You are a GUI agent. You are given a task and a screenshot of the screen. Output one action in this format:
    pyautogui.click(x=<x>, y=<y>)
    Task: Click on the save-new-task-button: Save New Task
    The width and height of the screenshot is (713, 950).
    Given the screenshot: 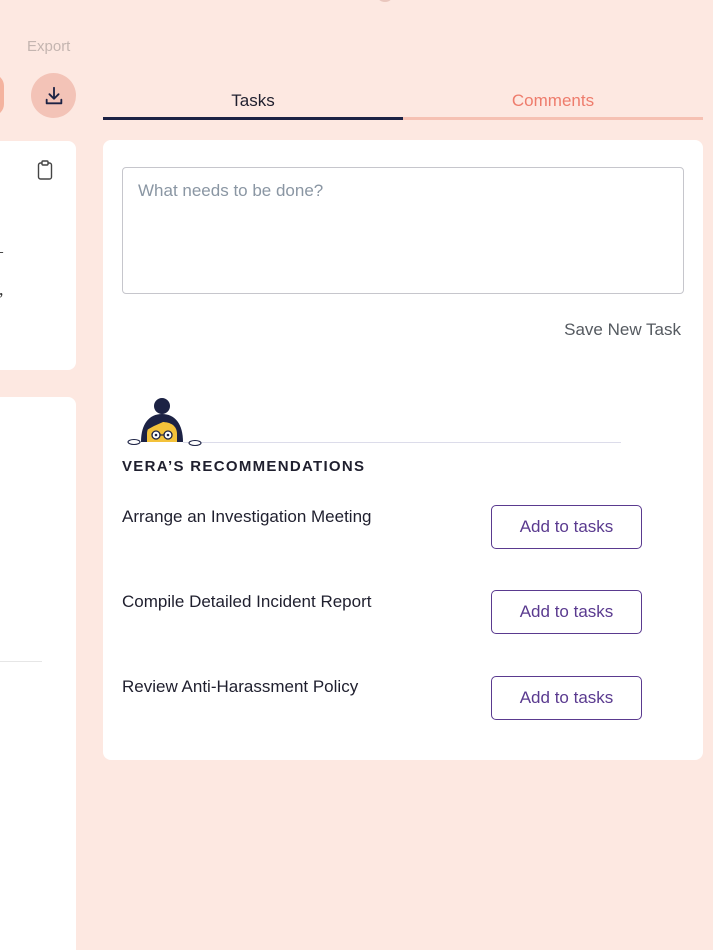 What is the action you would take?
    pyautogui.click(x=622, y=330)
    